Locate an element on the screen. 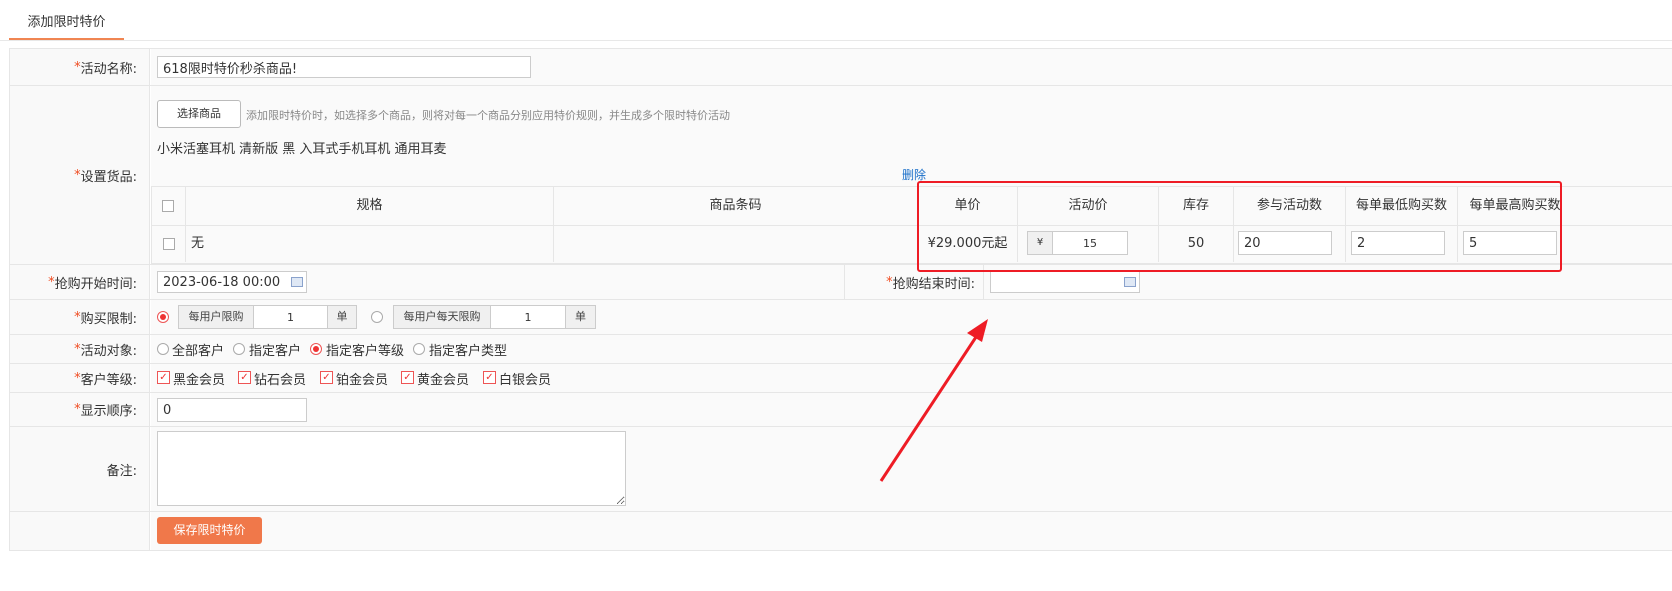 The image size is (1672, 591). arrow-head is located at coordinates (977, 330).